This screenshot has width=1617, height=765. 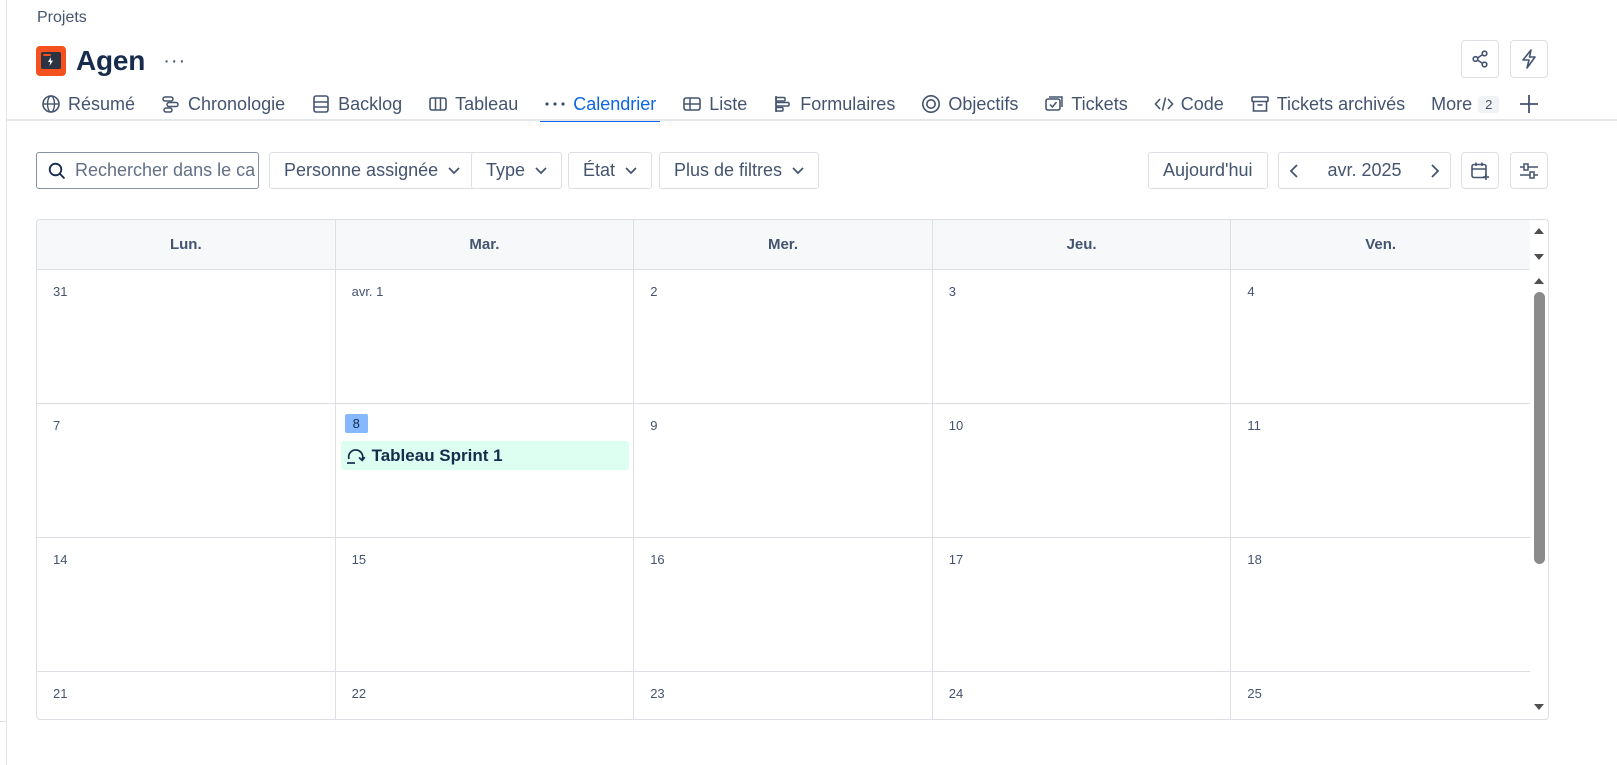 What do you see at coordinates (555, 104) in the screenshot?
I see `dots-icon` at bounding box center [555, 104].